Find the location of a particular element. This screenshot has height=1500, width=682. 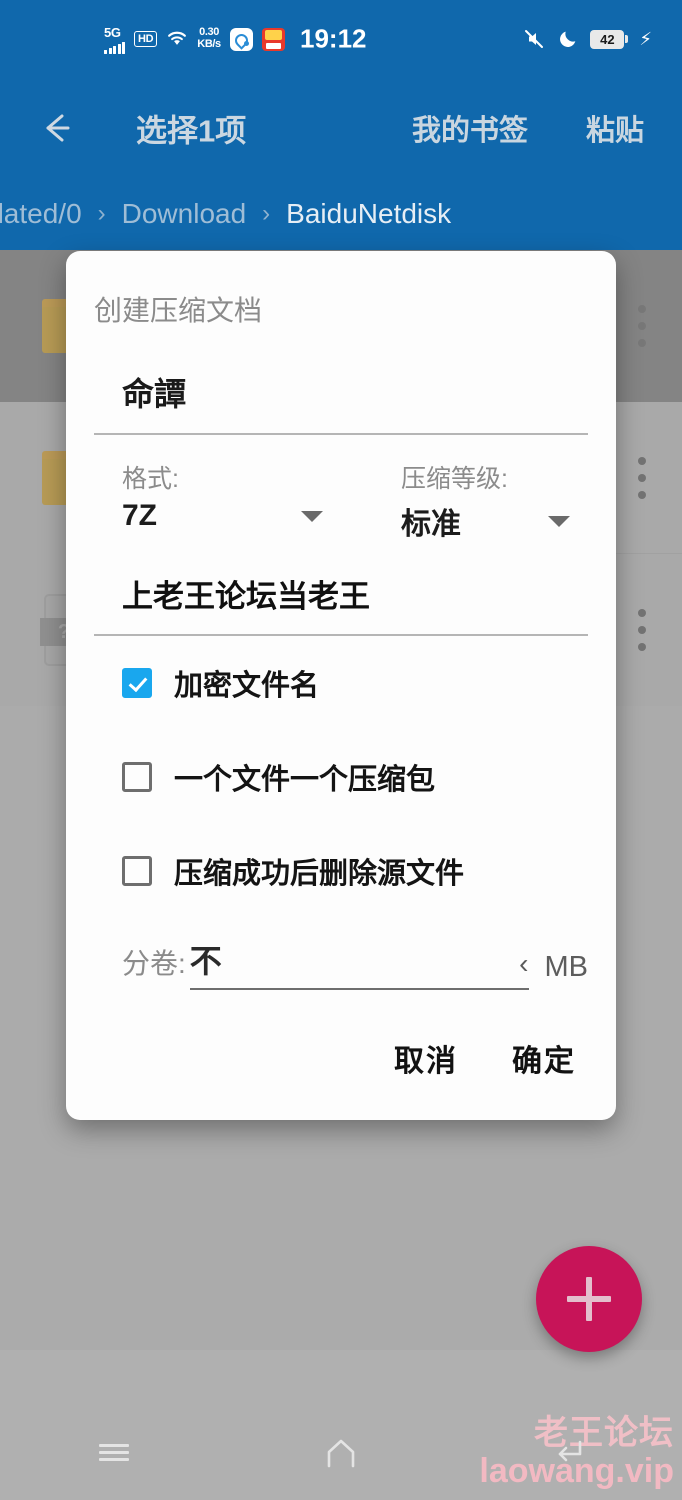

split-volume-input: 不 ‹ is located at coordinates (359, 963).